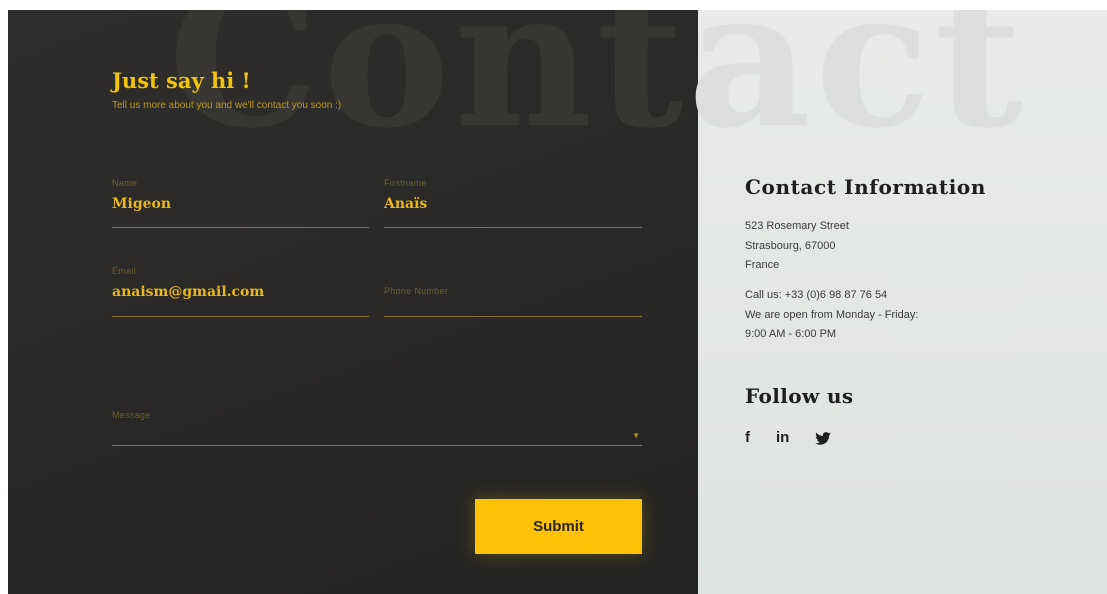 The image size is (1107, 594). I want to click on name-field: Name Migeon, so click(240, 203).